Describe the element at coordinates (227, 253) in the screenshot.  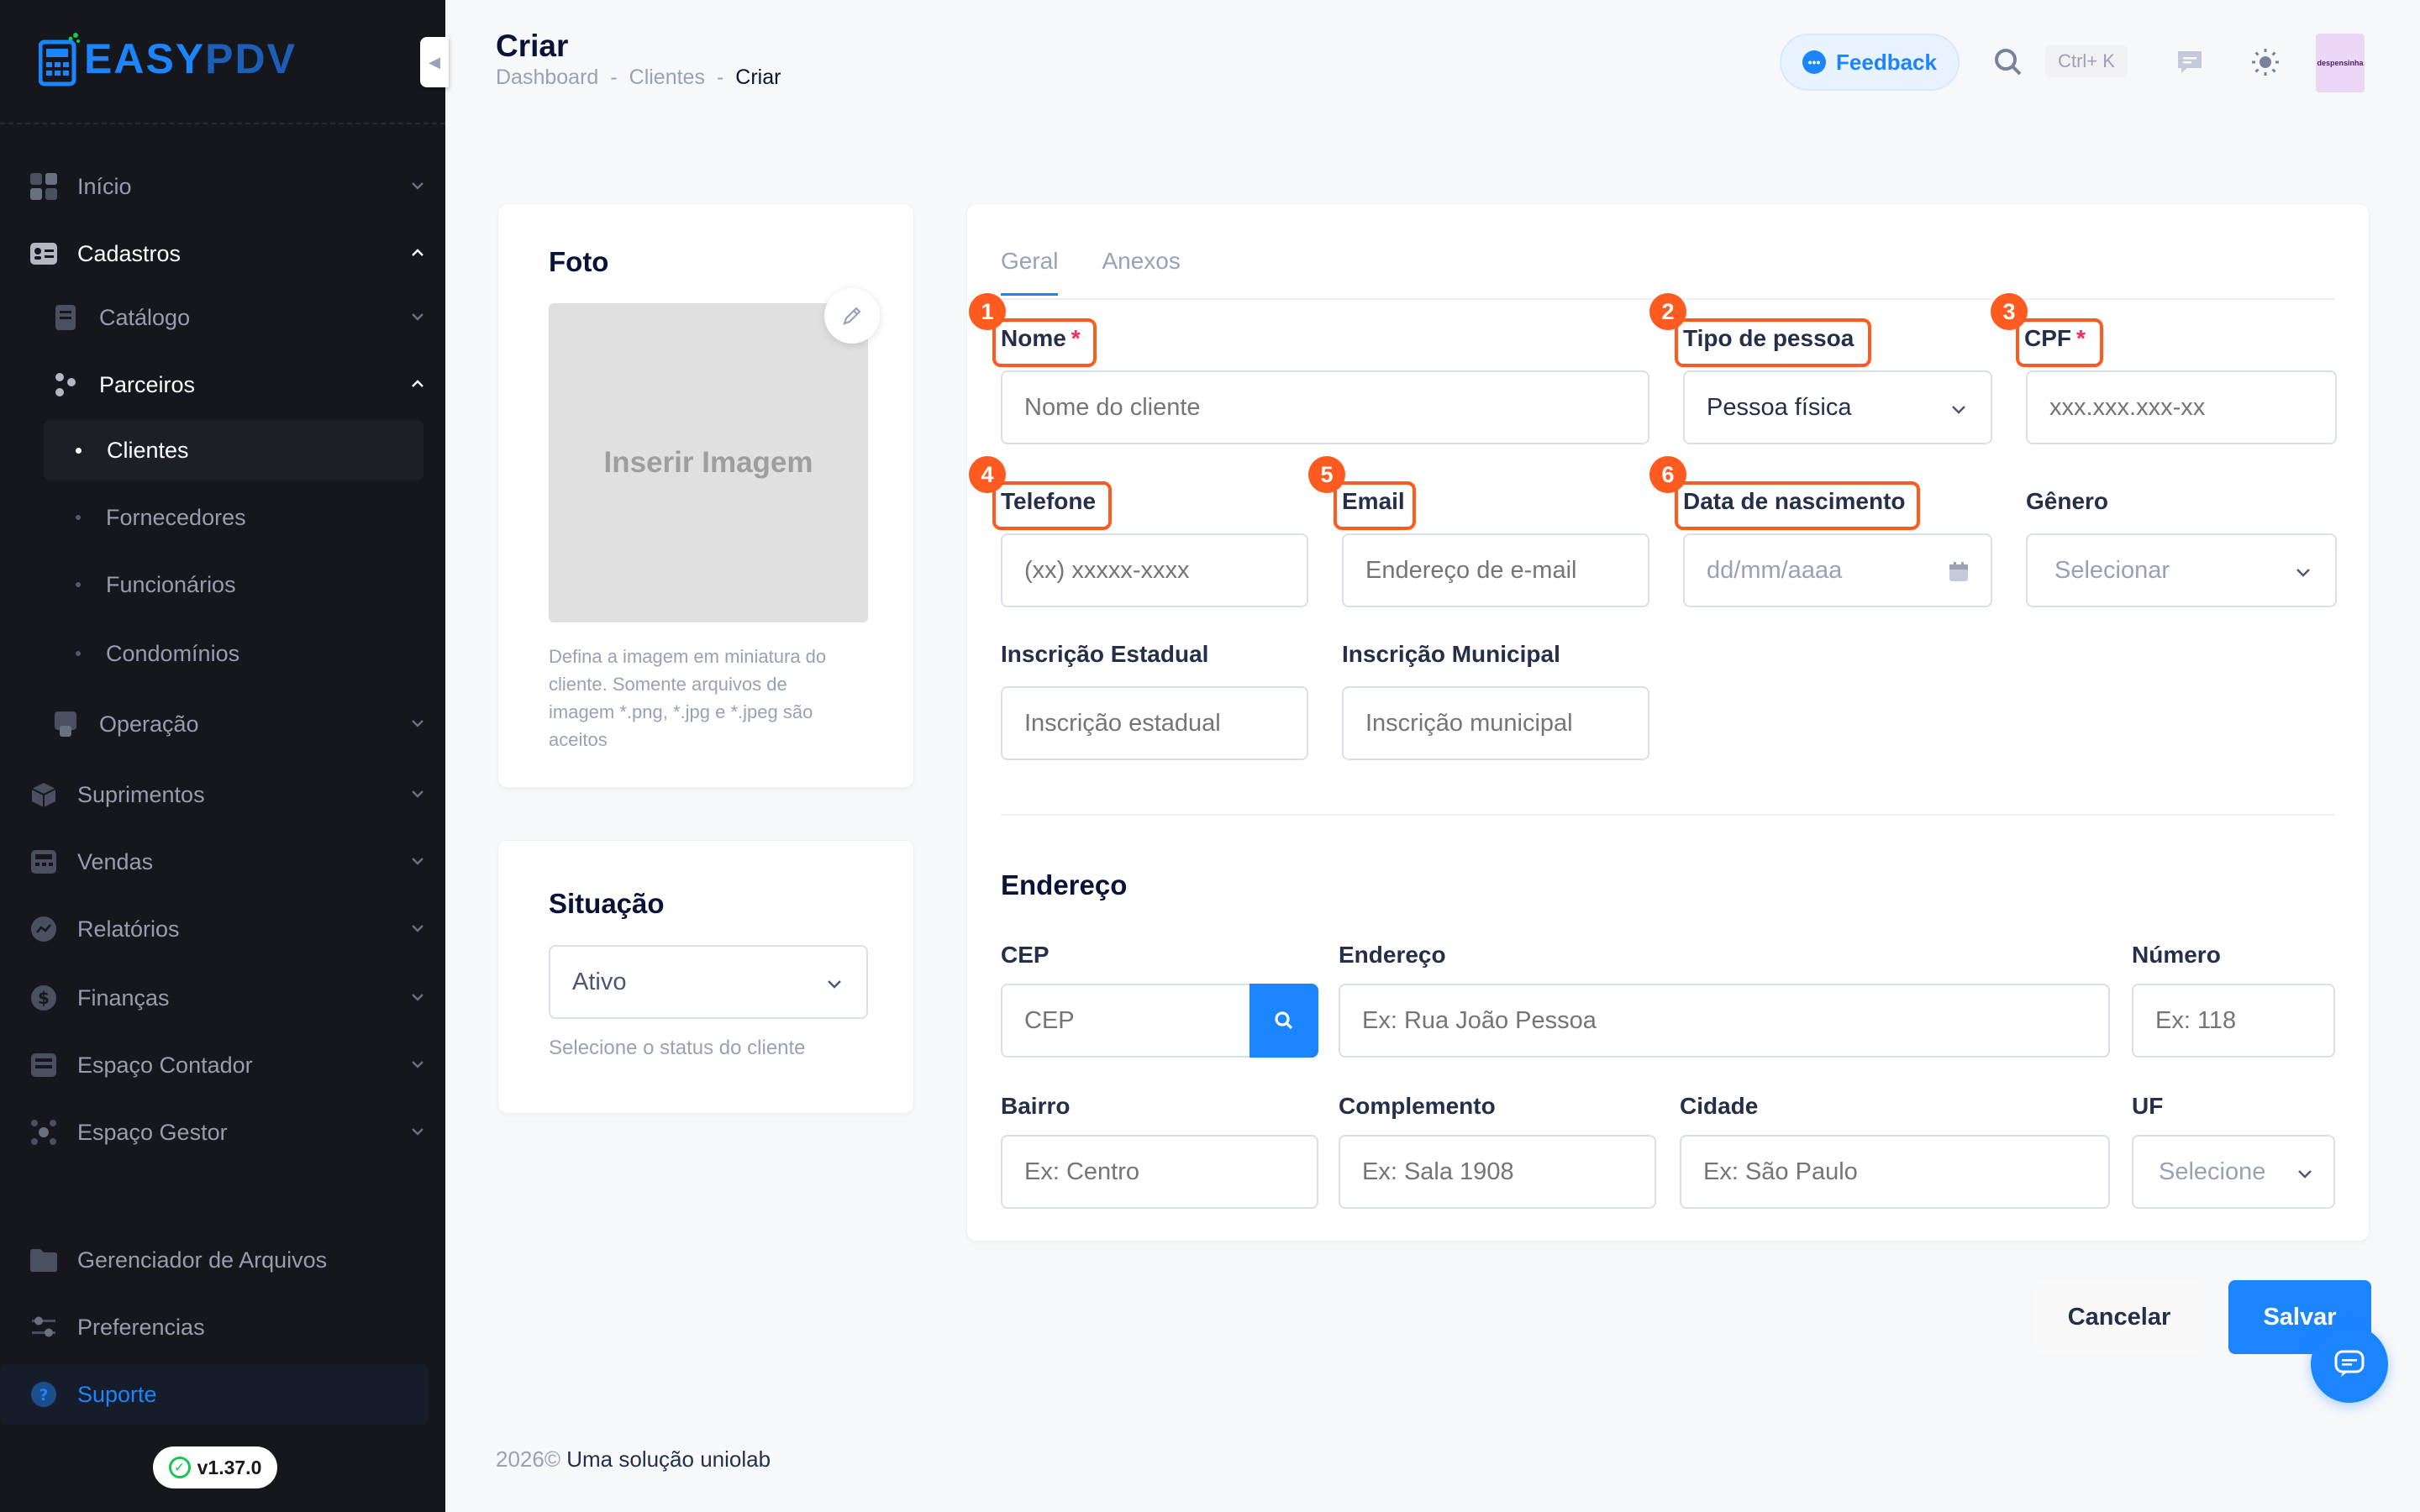
I see `sidebar-item-cadastros: Cadastros` at that location.